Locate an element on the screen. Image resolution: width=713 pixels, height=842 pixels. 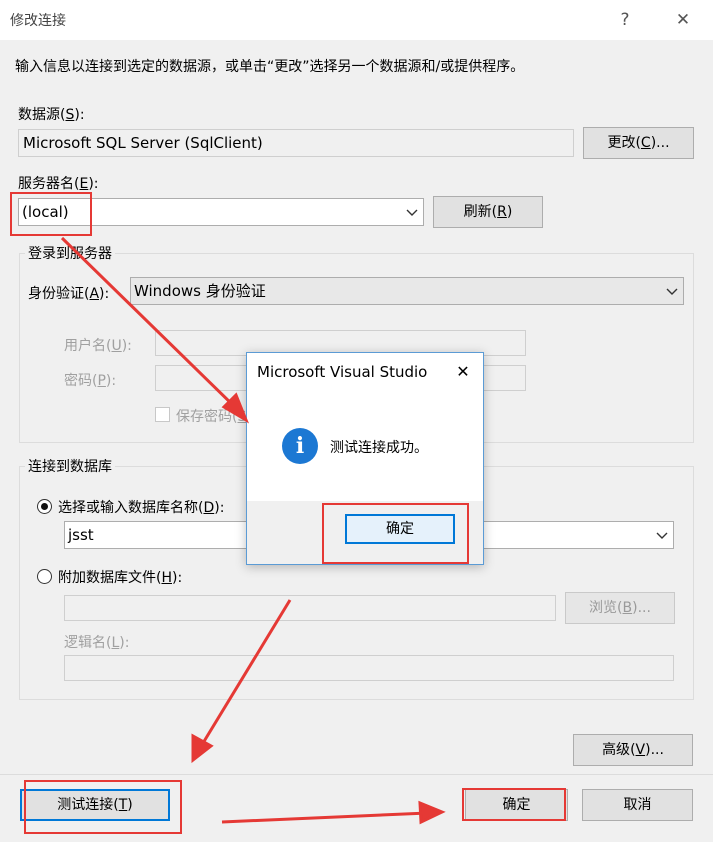
save-password-label: 保存密码(S) is located at coordinates (214, 417).